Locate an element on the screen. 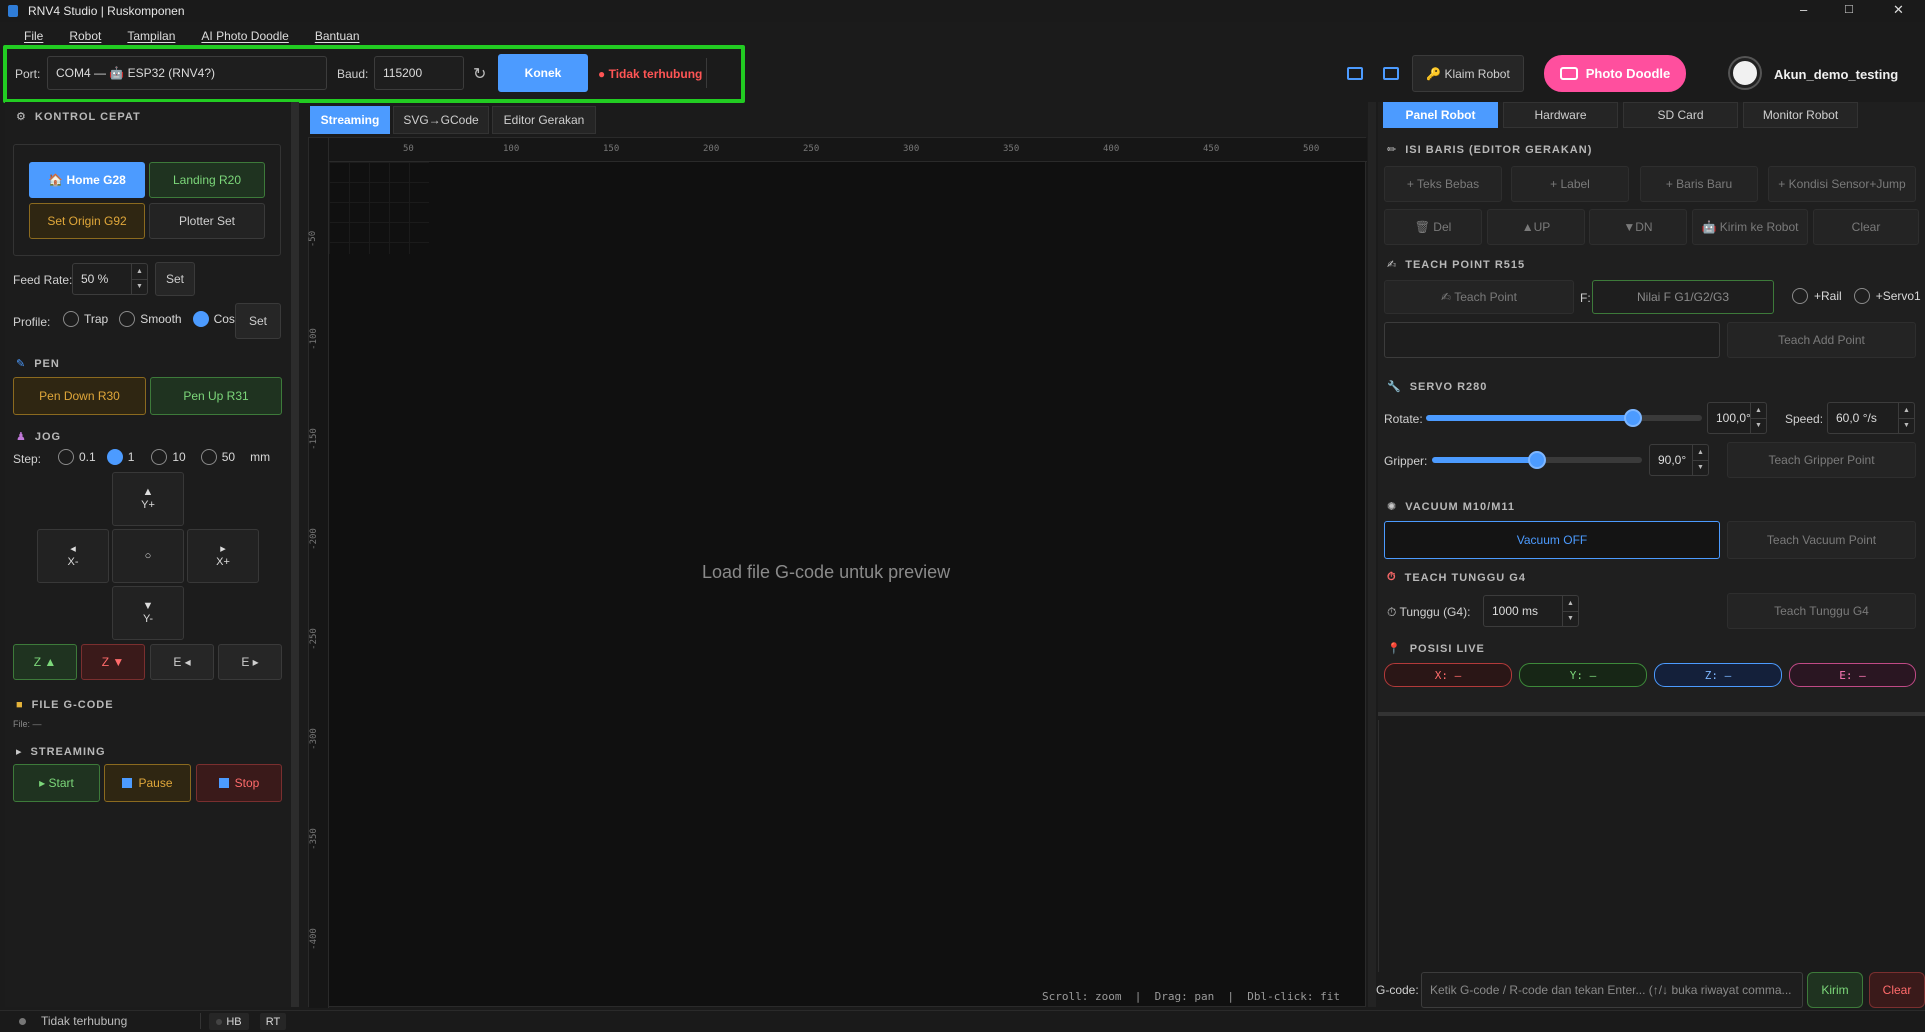 The image size is (1925, 1032). feed-rate-input: 50 % ▲ ▼ is located at coordinates (110, 279).